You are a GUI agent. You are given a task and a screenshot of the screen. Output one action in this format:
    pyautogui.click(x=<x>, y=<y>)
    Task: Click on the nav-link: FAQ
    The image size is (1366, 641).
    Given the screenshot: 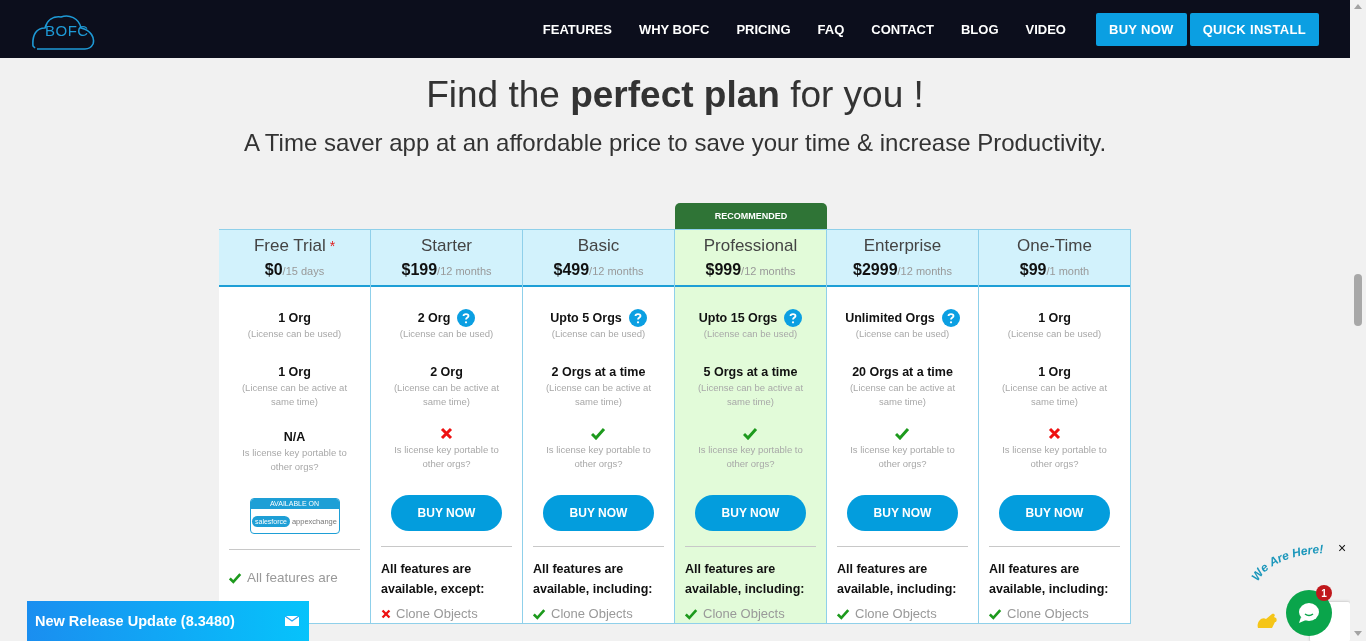 What is the action you would take?
    pyautogui.click(x=831, y=29)
    